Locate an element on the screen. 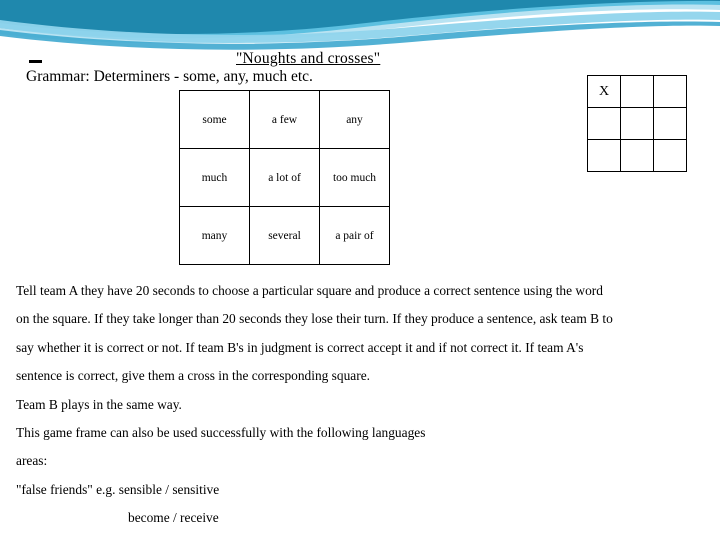  table-row: much a lot of too much is located at coordinates (284, 177).